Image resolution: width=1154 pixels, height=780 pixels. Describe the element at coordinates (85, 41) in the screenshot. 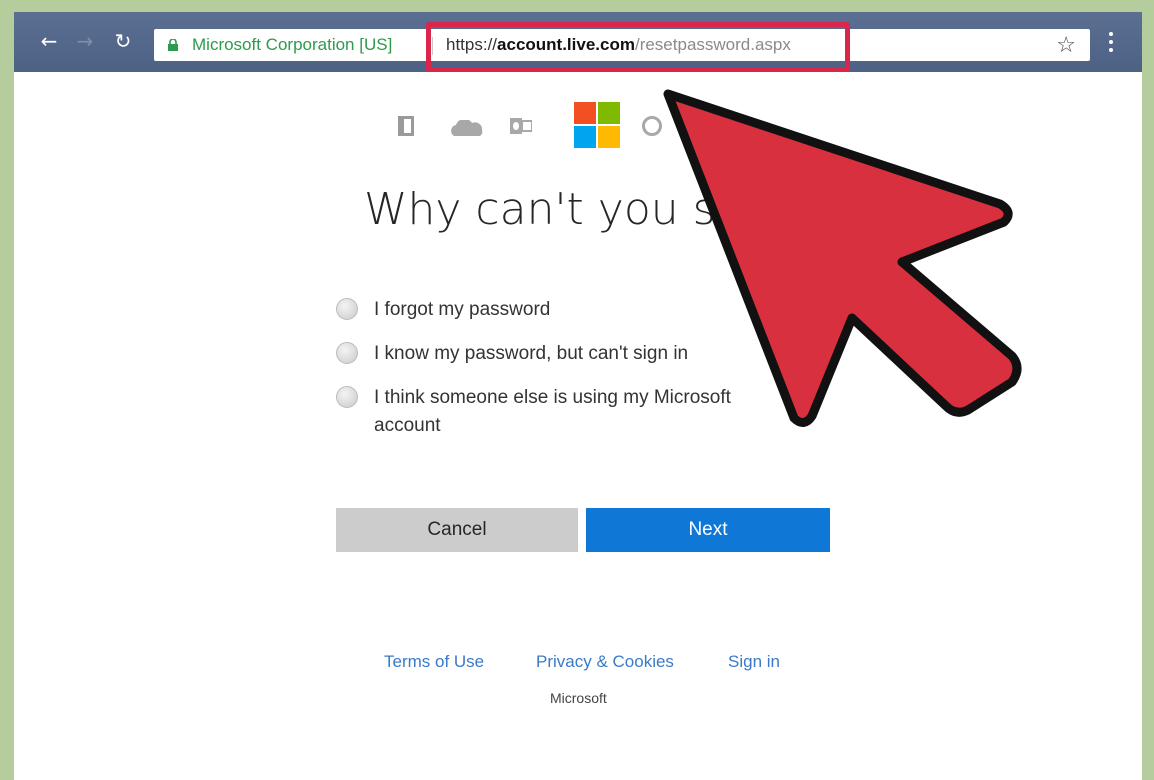

I see `arrow-right-icon: →` at that location.